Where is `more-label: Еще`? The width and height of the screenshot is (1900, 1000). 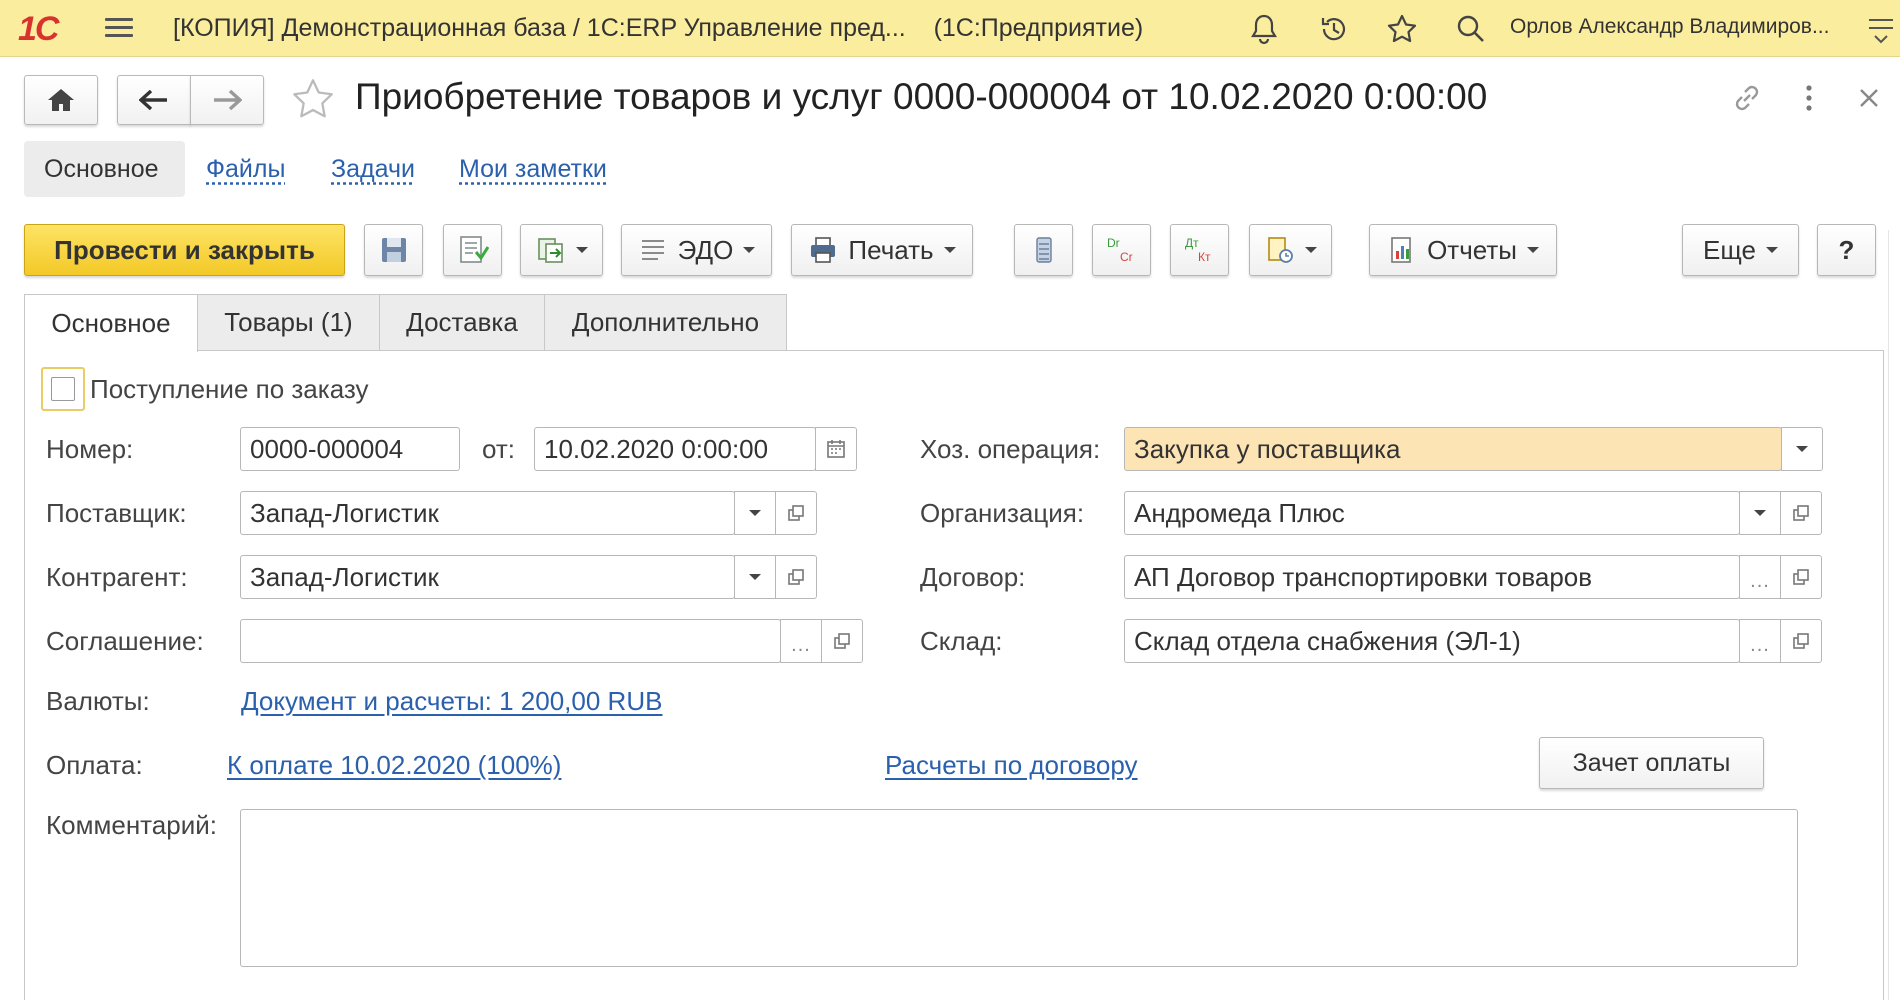
more-label: Еще is located at coordinates (1729, 249).